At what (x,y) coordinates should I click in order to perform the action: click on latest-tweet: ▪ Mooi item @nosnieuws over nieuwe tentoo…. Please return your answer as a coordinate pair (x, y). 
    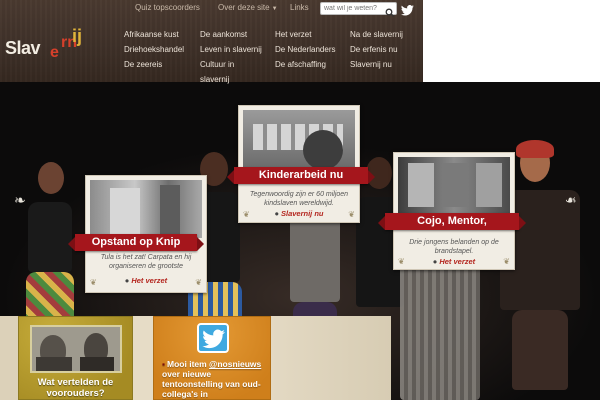
    Looking at the image, I should click on (213, 379).